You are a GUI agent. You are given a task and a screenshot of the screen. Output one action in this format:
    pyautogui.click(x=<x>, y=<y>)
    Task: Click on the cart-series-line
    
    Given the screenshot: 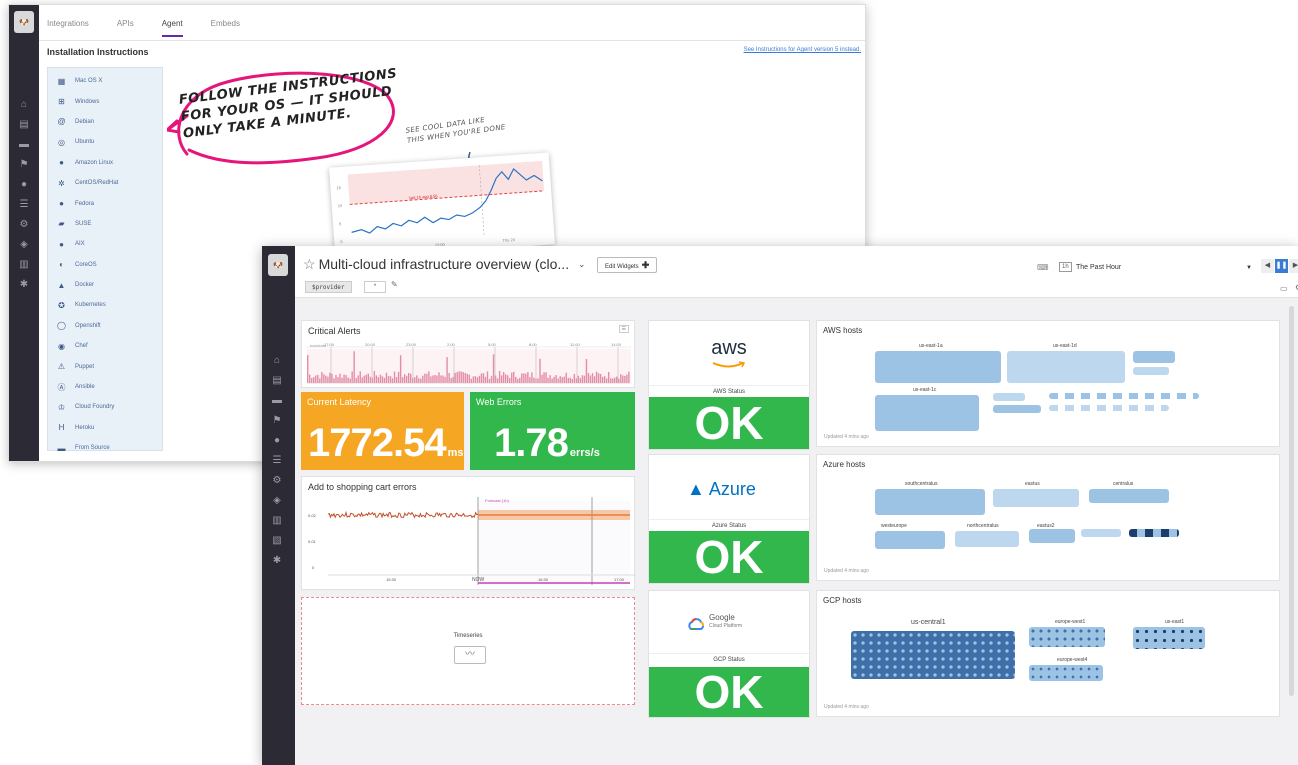 What is the action you would take?
    pyautogui.click(x=403, y=514)
    